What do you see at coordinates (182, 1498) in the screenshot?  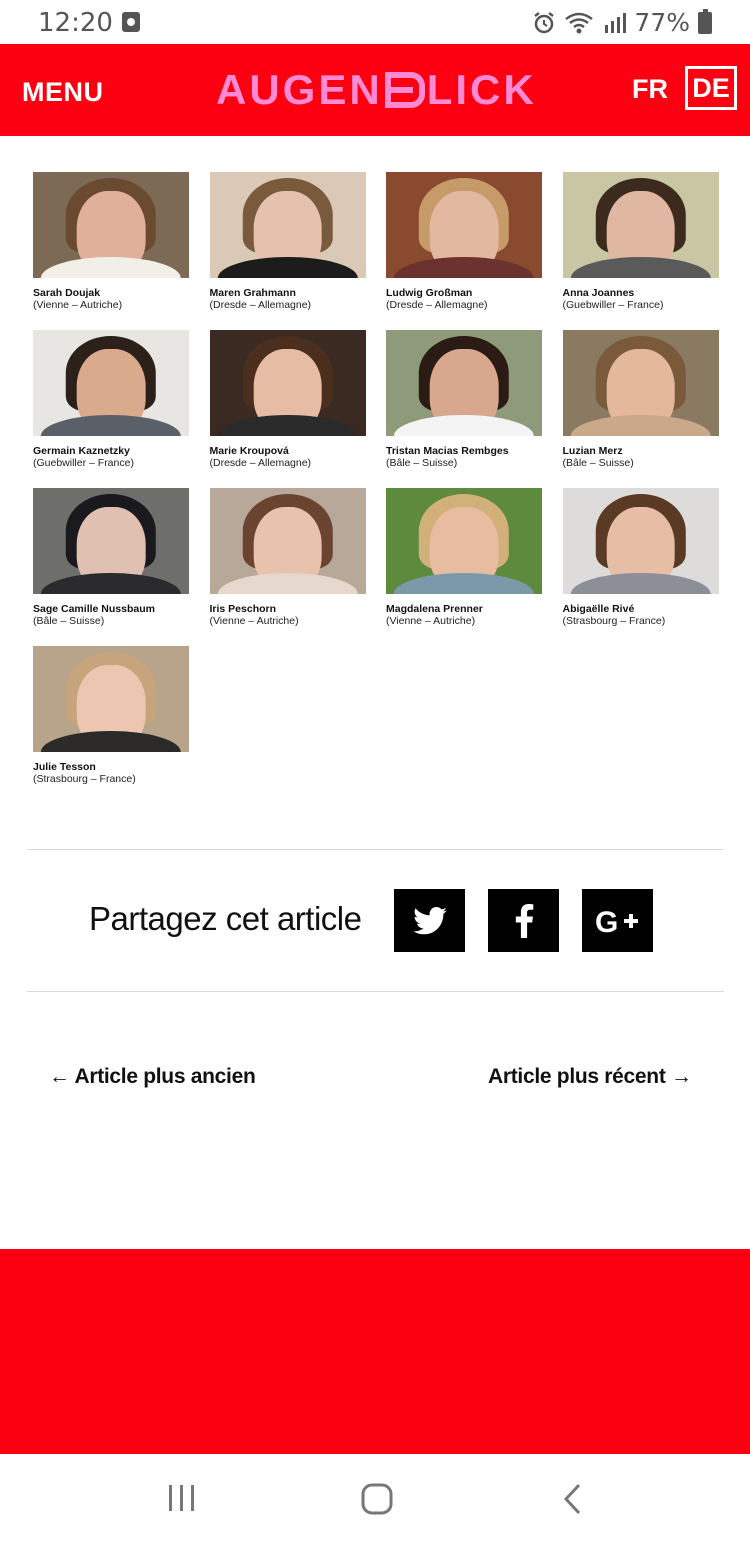 I see `recents-icon` at bounding box center [182, 1498].